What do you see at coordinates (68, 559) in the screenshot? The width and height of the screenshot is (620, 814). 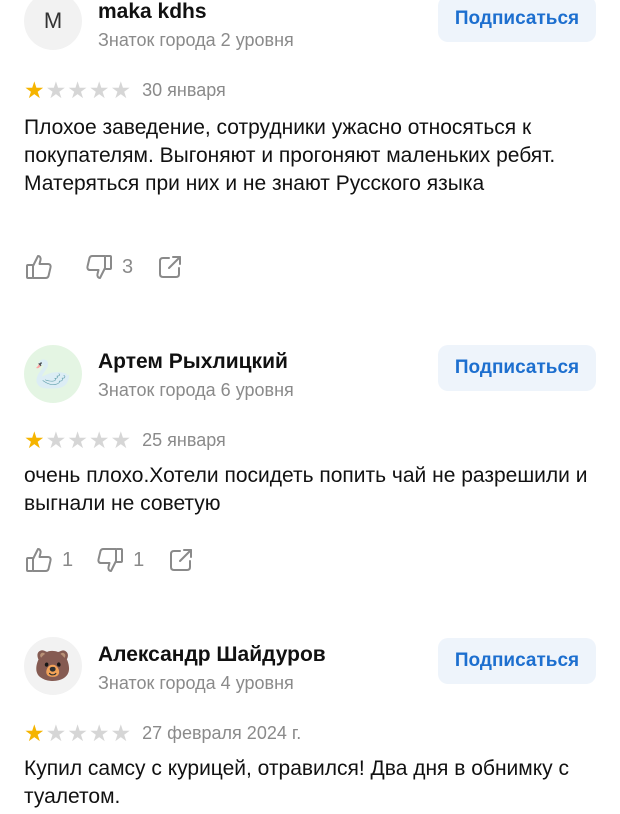 I see `like-count: 1` at bounding box center [68, 559].